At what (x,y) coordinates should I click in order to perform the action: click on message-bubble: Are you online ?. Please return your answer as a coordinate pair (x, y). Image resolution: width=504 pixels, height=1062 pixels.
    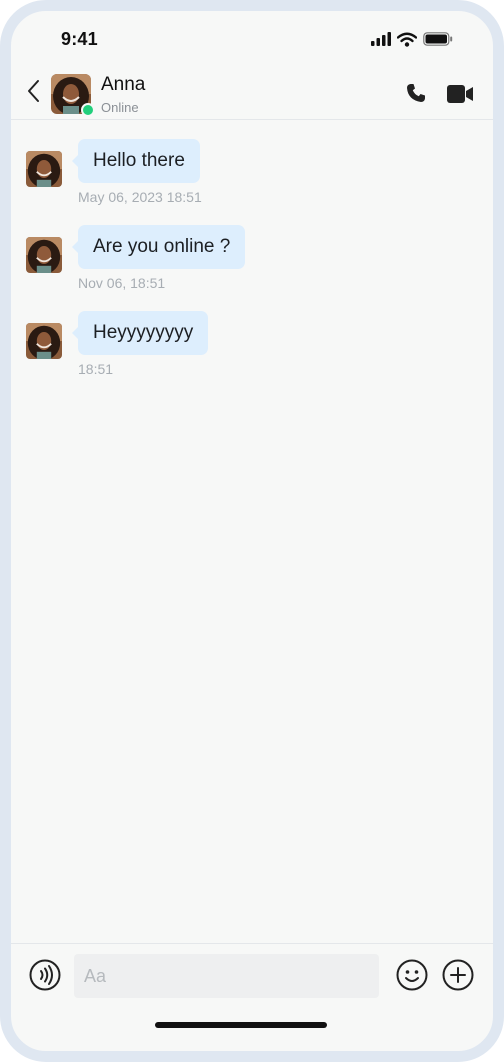
    Looking at the image, I should click on (158, 247).